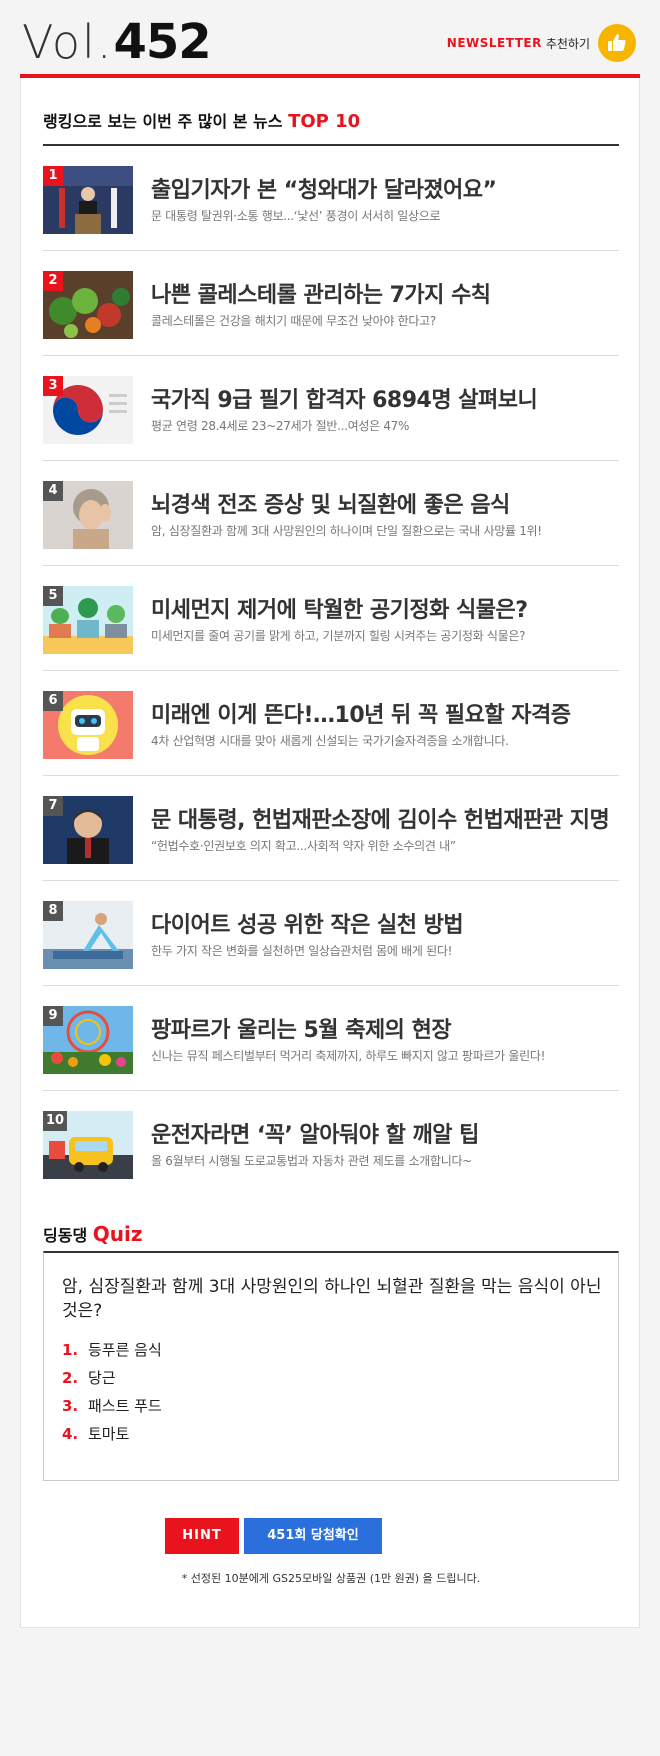 The width and height of the screenshot is (660, 1756). Describe the element at coordinates (330, 39) in the screenshot. I see `newsletter-header: Vol.452 NEWSLETTER 추천하기` at that location.